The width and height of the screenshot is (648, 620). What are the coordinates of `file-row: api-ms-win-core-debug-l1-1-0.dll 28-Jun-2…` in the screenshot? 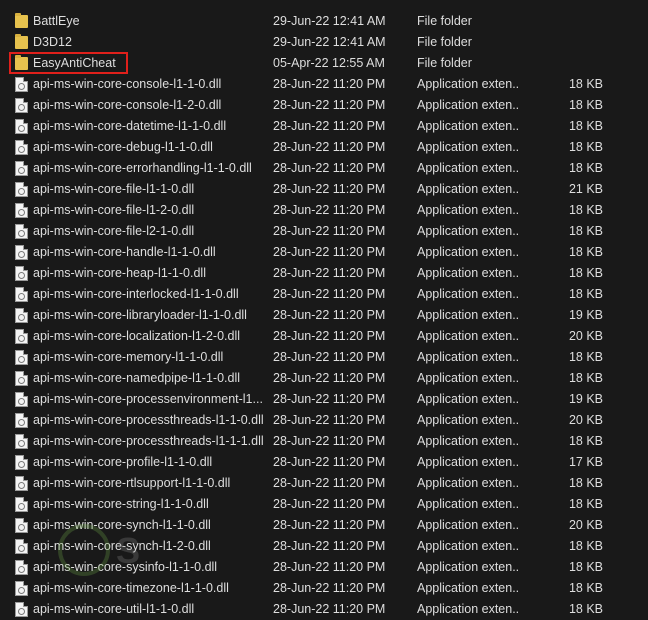 It's located at (324, 147).